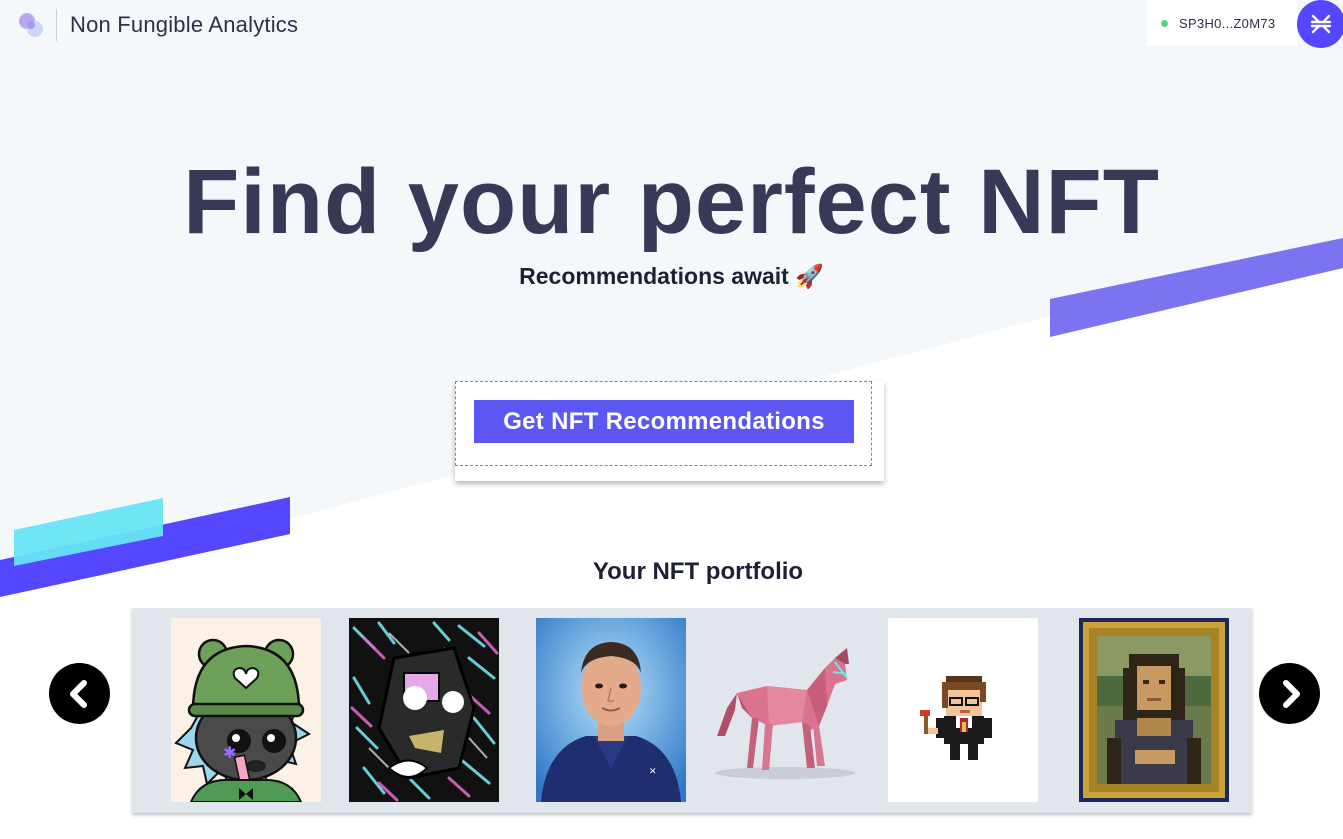 This screenshot has height=839, width=1343. Describe the element at coordinates (963, 710) in the screenshot. I see `nft-pixel-wizard-character` at that location.